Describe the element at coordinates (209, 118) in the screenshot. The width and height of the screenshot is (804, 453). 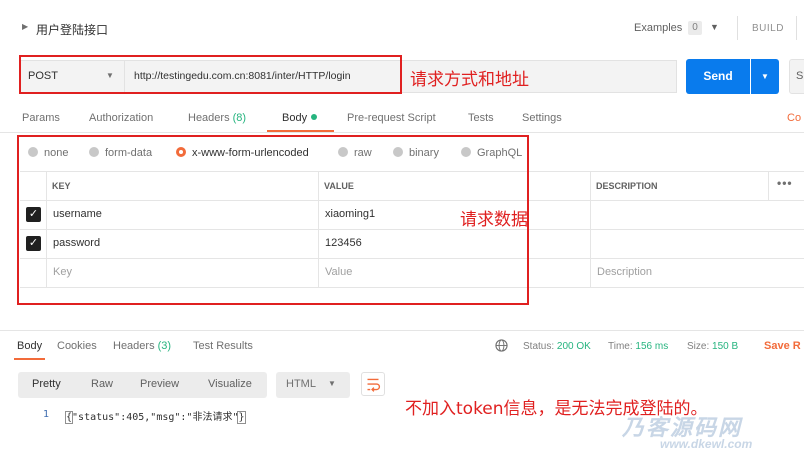
I see `tab-headers-label: Headers` at that location.